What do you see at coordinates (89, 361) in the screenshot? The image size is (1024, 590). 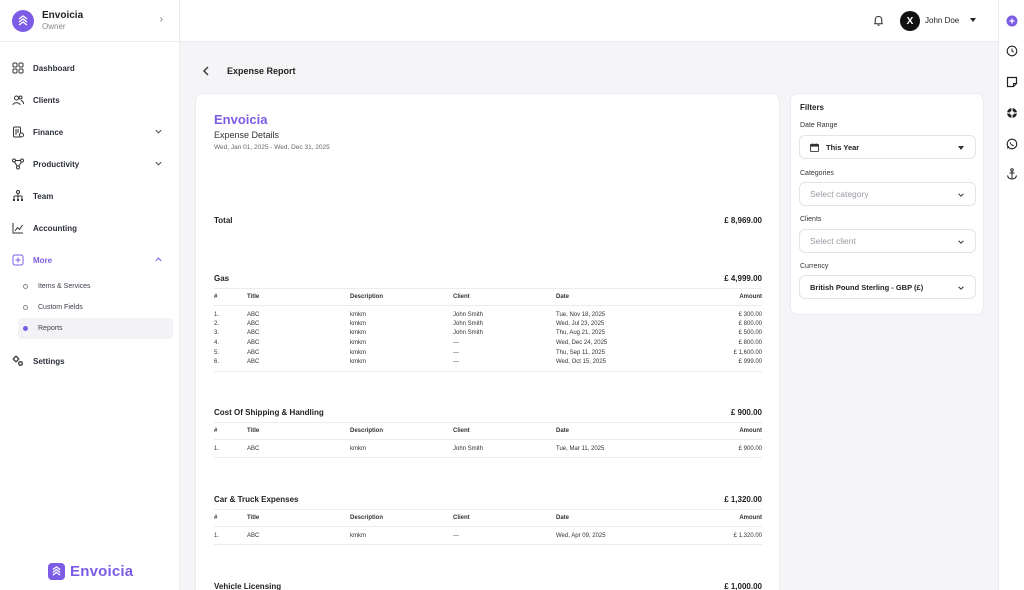 I see `sidebar-item-settings: Settings` at bounding box center [89, 361].